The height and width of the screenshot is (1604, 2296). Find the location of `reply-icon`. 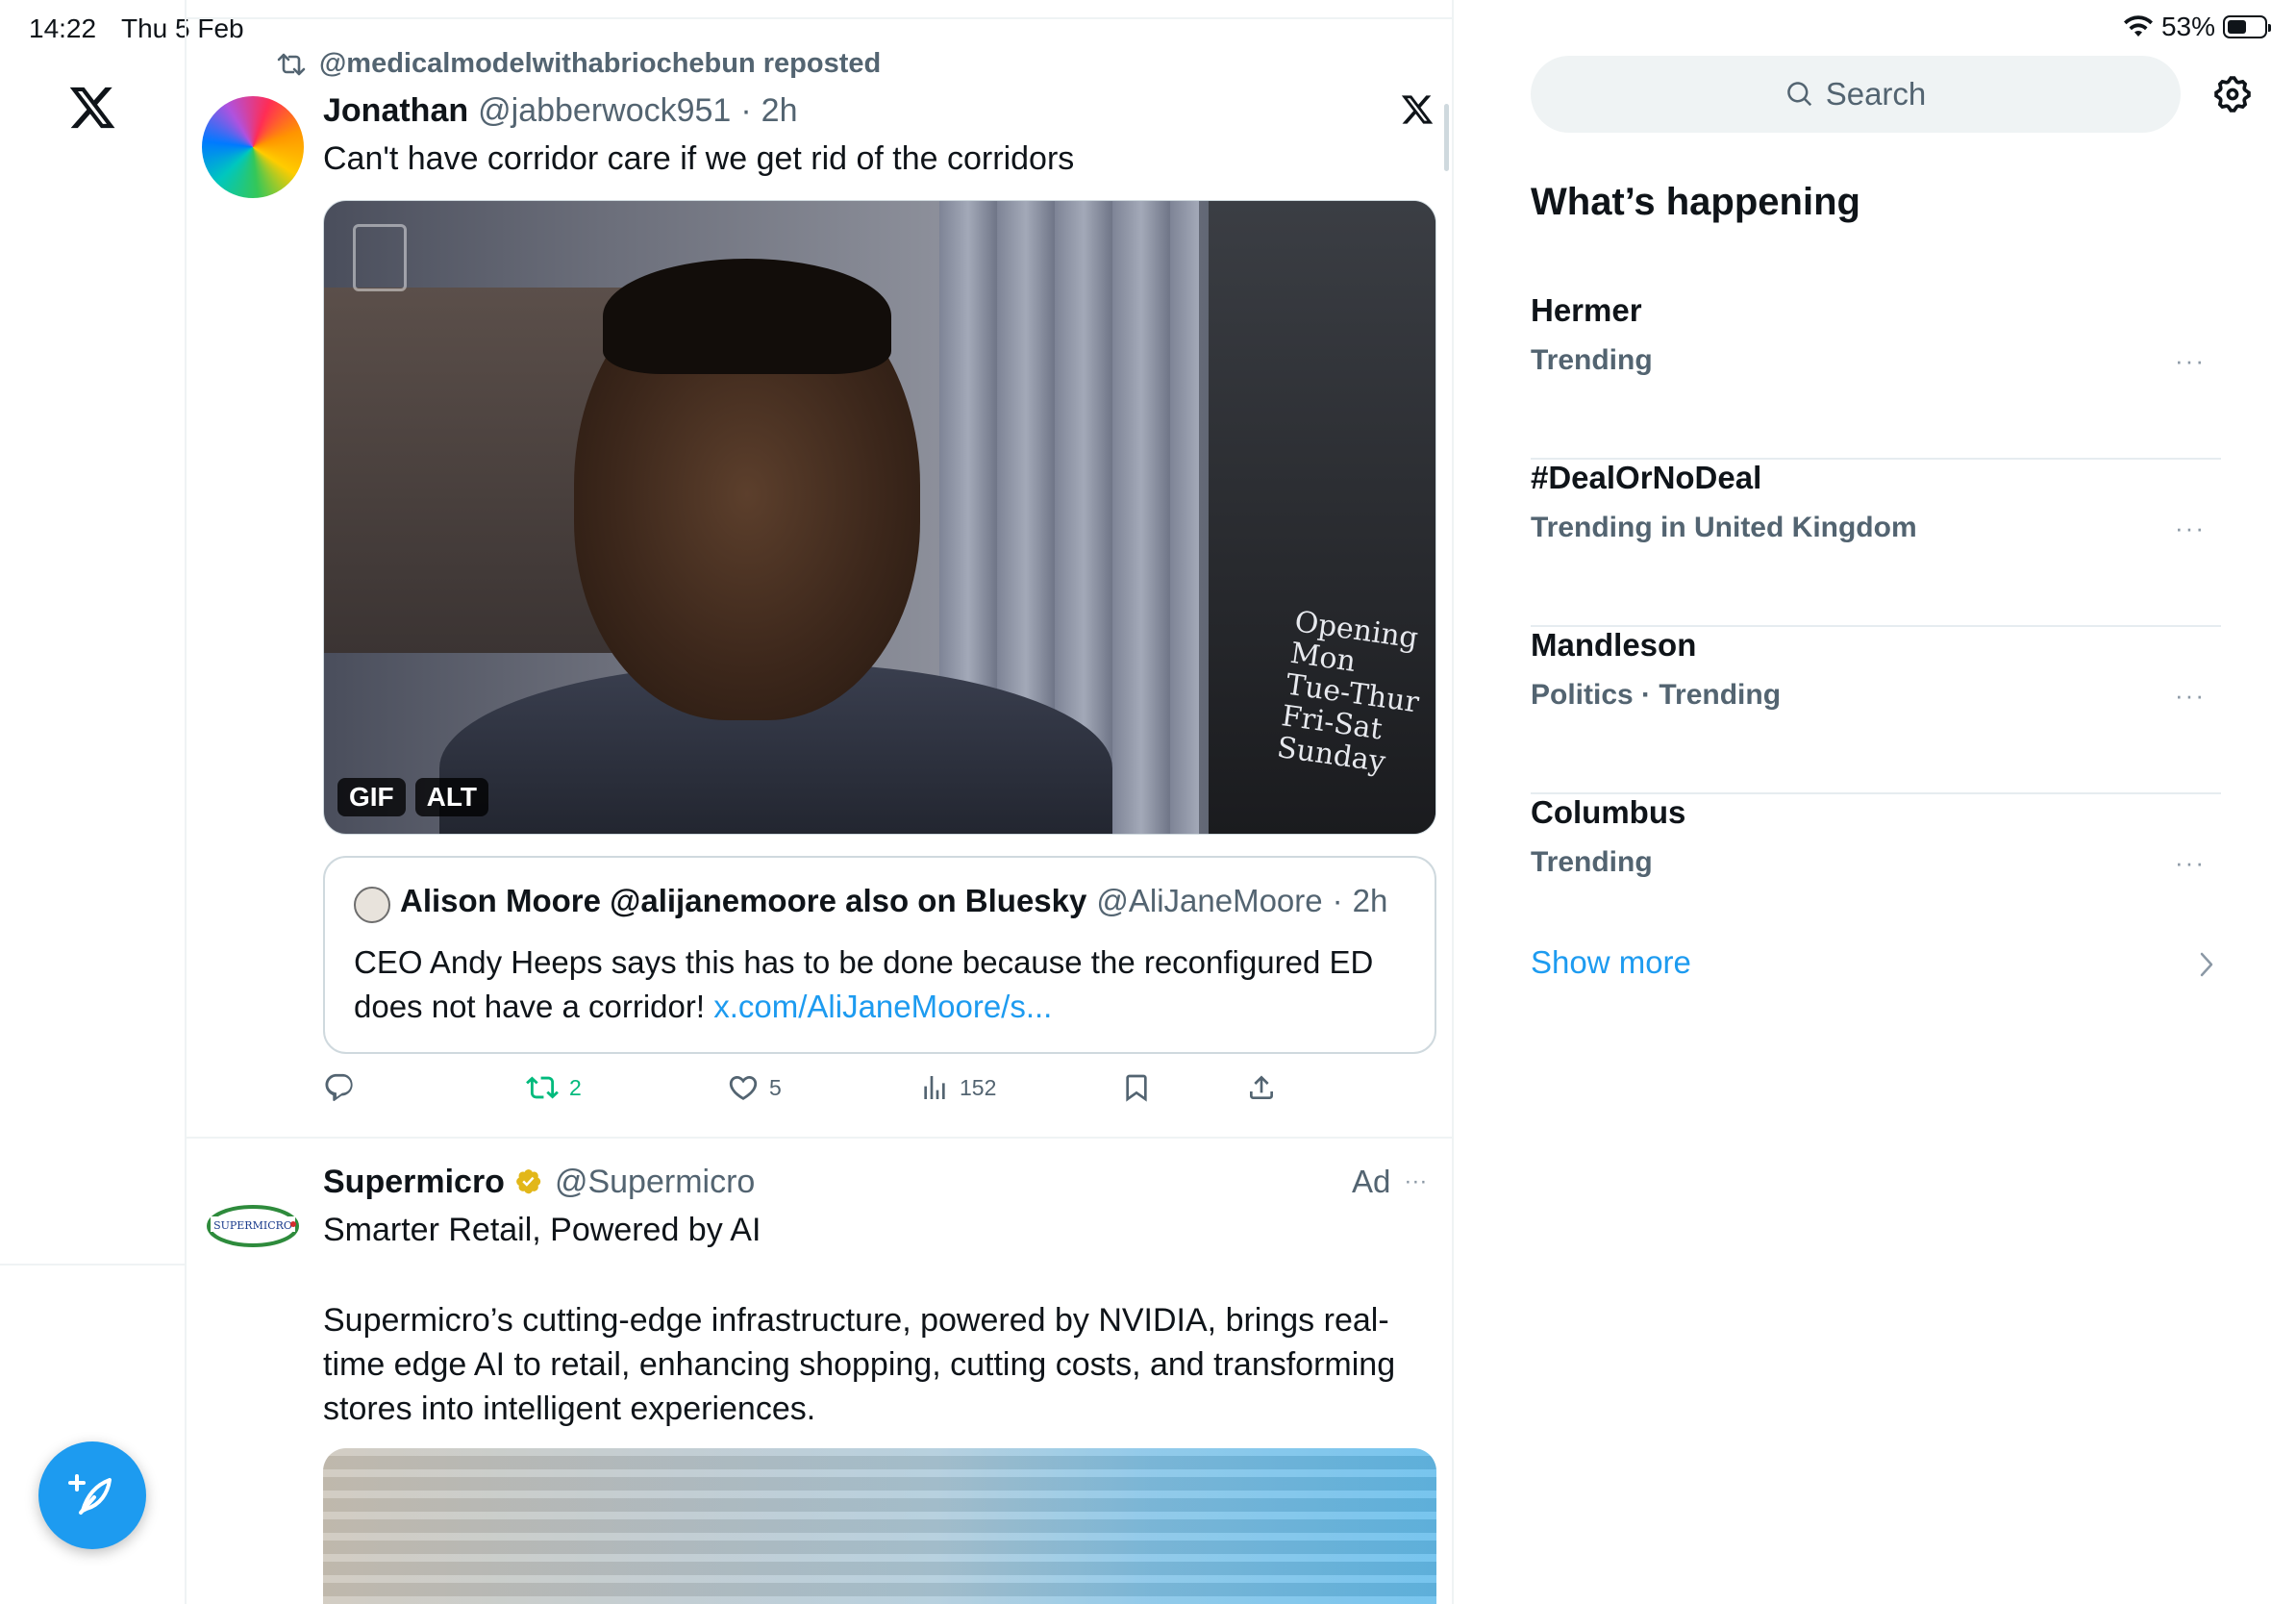

reply-icon is located at coordinates (339, 1087).